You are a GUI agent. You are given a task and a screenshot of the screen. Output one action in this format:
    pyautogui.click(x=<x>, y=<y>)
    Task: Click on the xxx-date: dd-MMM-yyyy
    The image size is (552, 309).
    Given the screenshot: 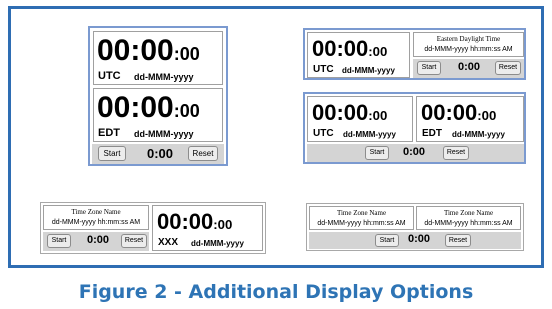 What is the action you would take?
    pyautogui.click(x=217, y=243)
    